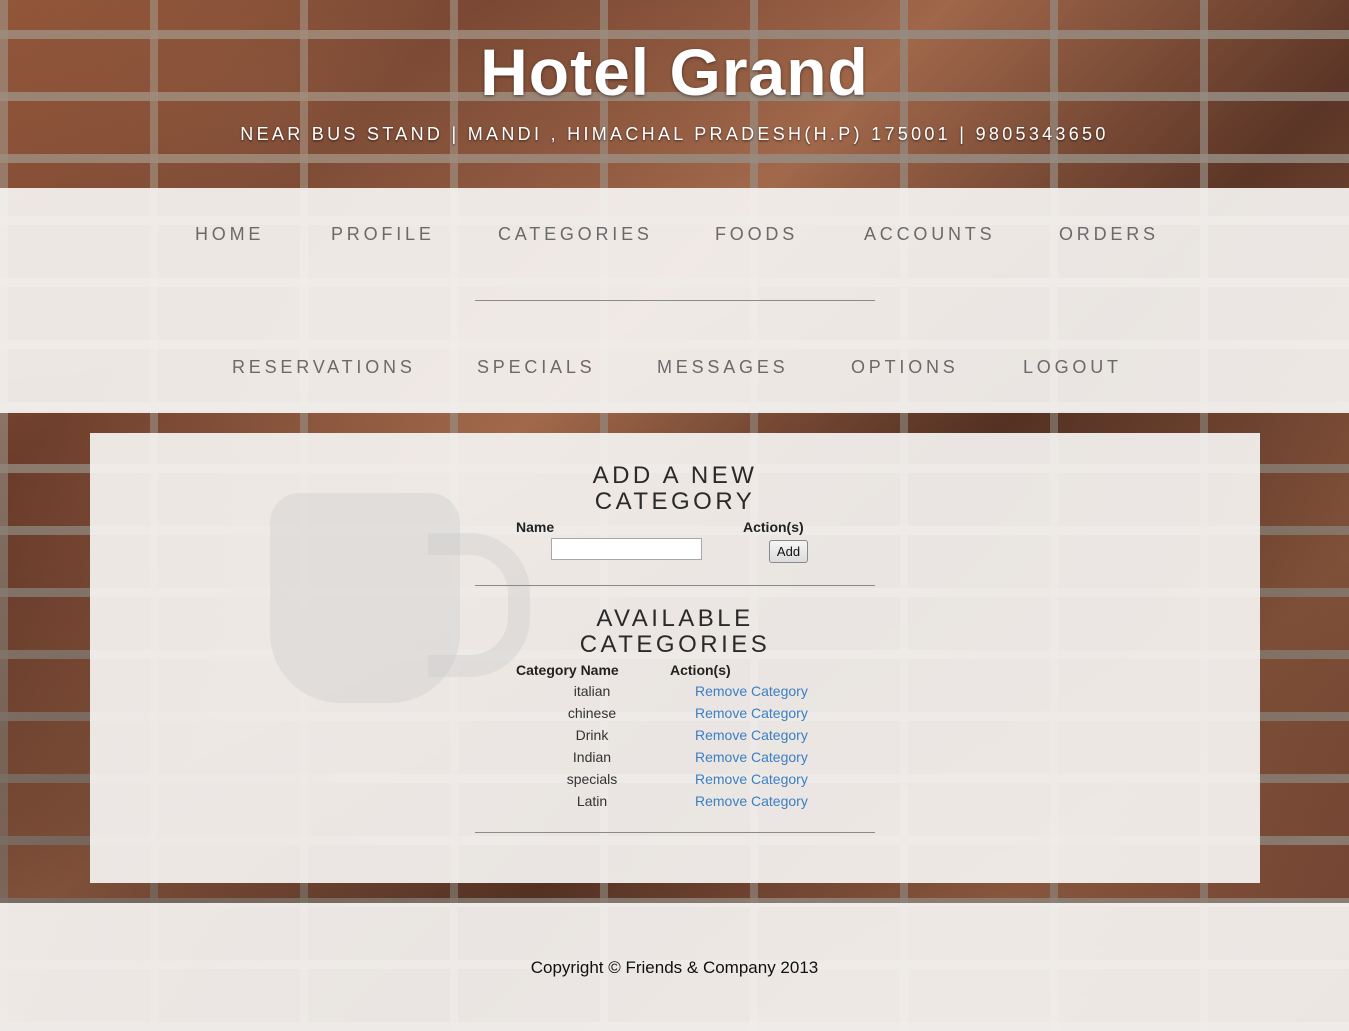 This screenshot has height=1031, width=1349. Describe the element at coordinates (675, 644) in the screenshot. I see `available-categories-title-line2: CATEGORIES` at that location.